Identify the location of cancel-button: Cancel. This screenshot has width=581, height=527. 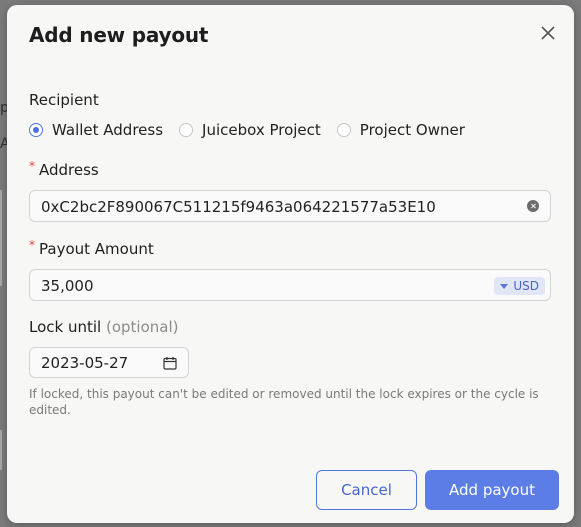
(366, 490).